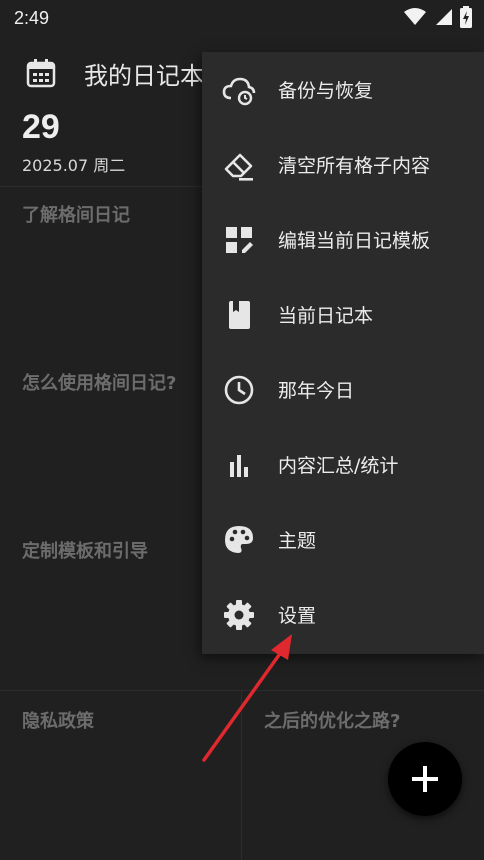 Image resolution: width=484 pixels, height=860 pixels. Describe the element at coordinates (326, 316) in the screenshot. I see `menu-item-label: 当前日记本` at that location.